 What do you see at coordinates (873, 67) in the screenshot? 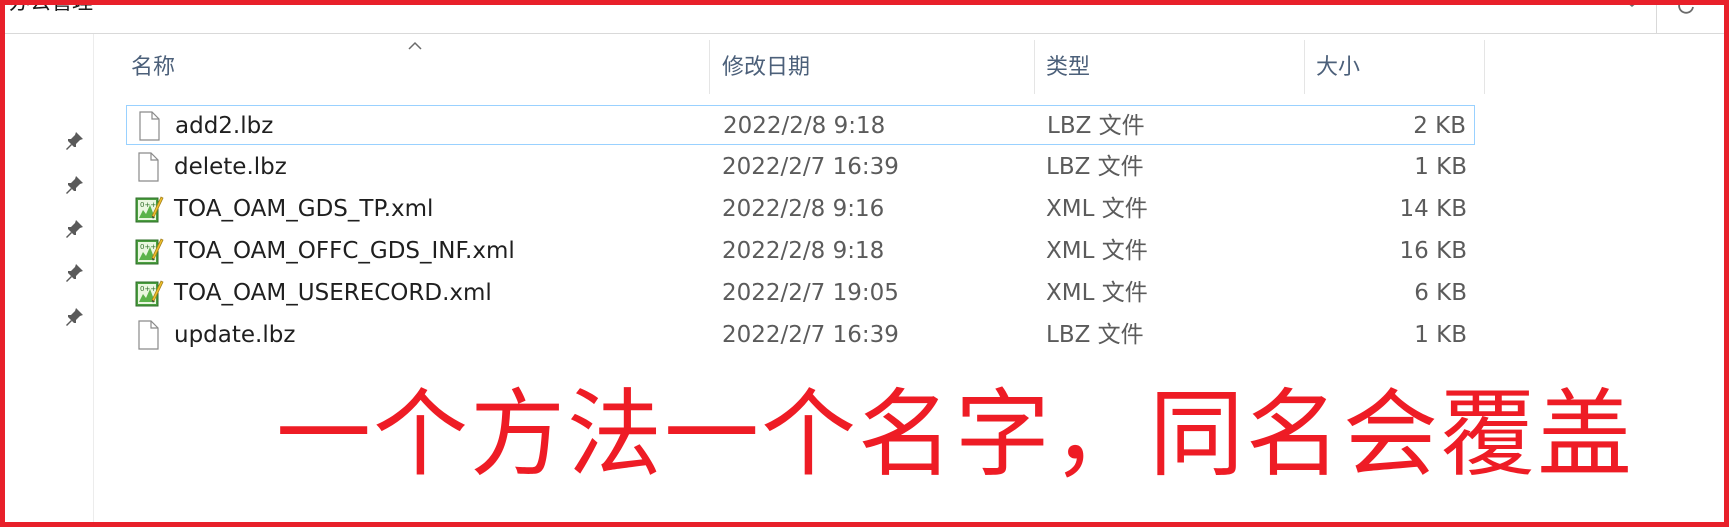
I see `column-header-date: 修改日期` at bounding box center [873, 67].